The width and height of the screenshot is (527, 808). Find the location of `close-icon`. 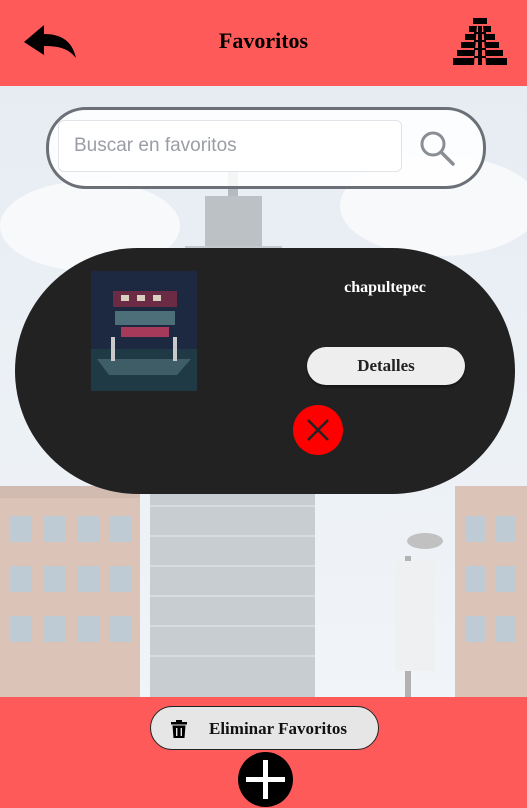

close-icon is located at coordinates (318, 430).